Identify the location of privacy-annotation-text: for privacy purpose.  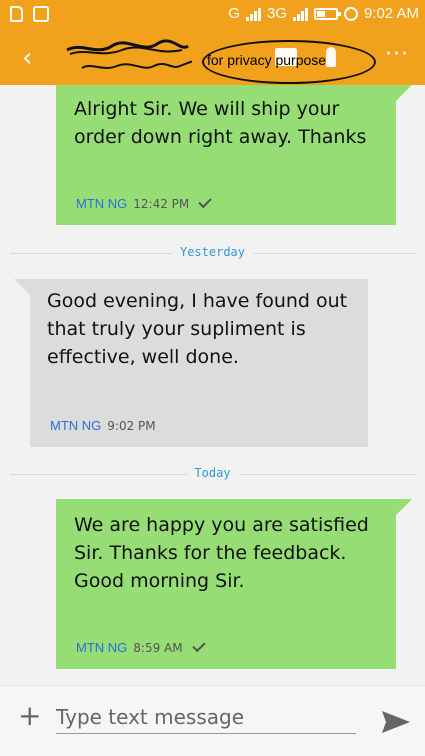
(267, 60).